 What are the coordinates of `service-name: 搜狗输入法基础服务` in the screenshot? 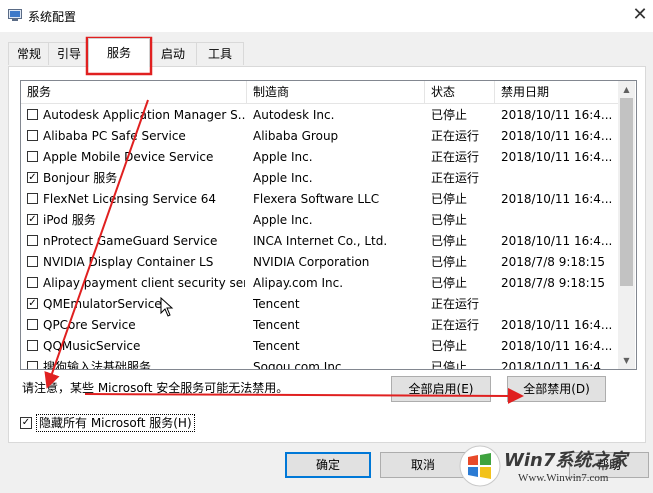 It's located at (97, 365).